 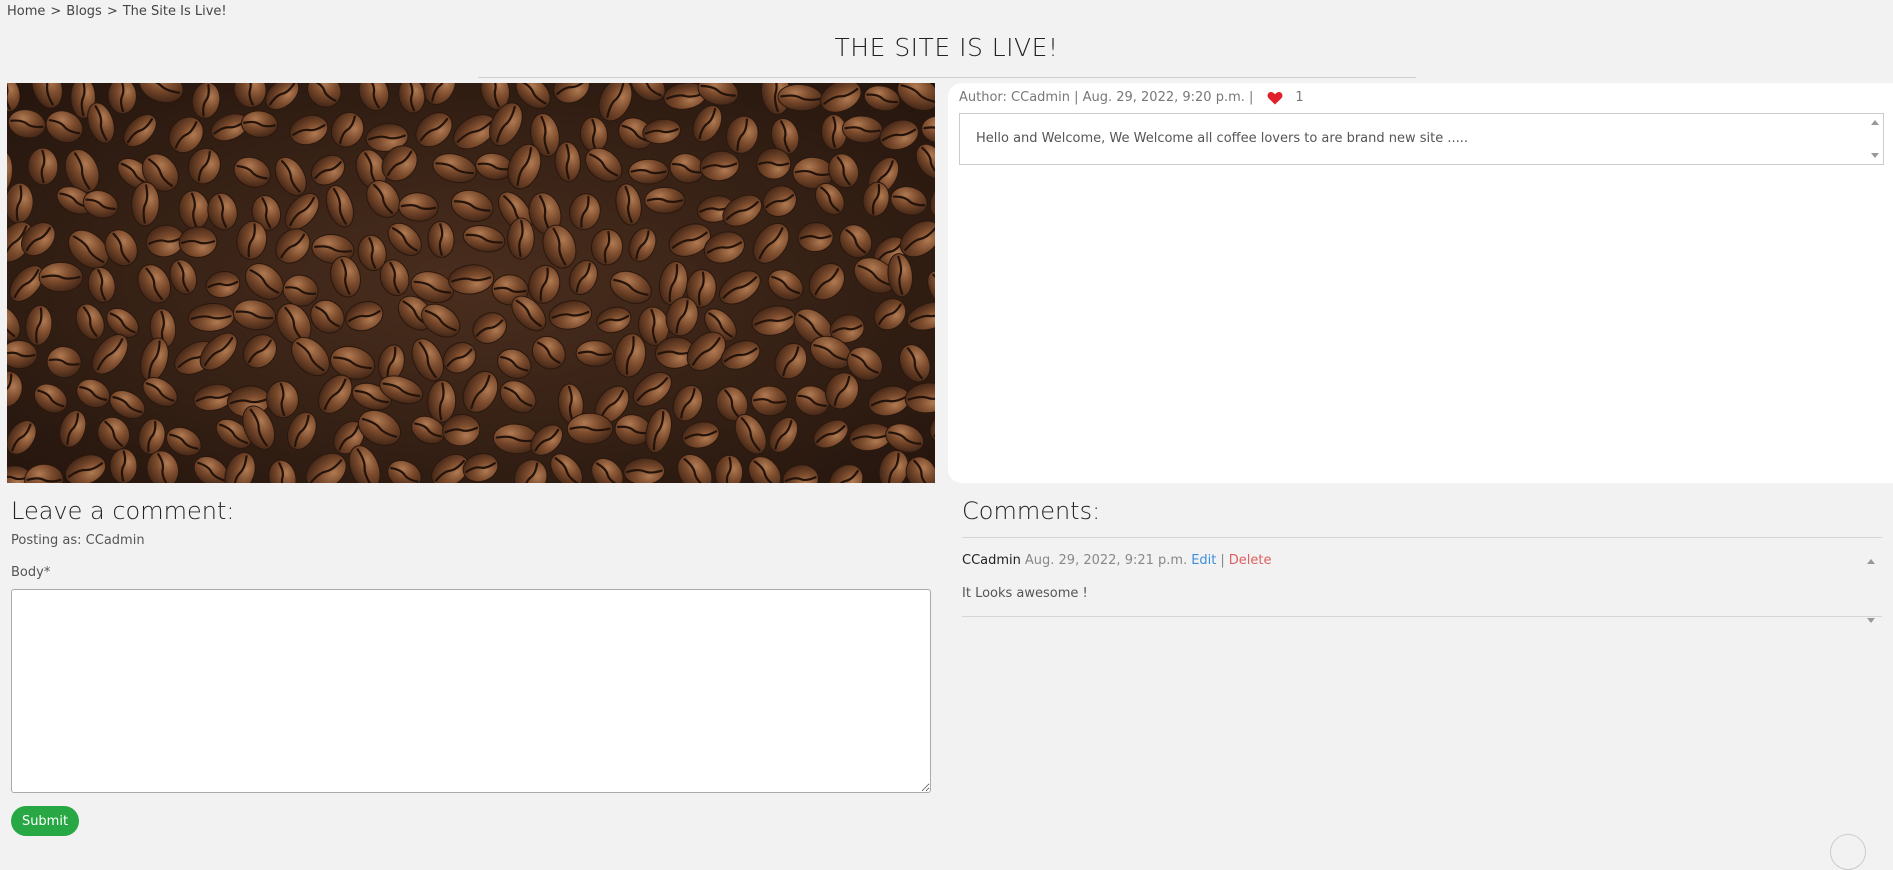 I want to click on delete-comment-link: Delete, so click(x=1250, y=560).